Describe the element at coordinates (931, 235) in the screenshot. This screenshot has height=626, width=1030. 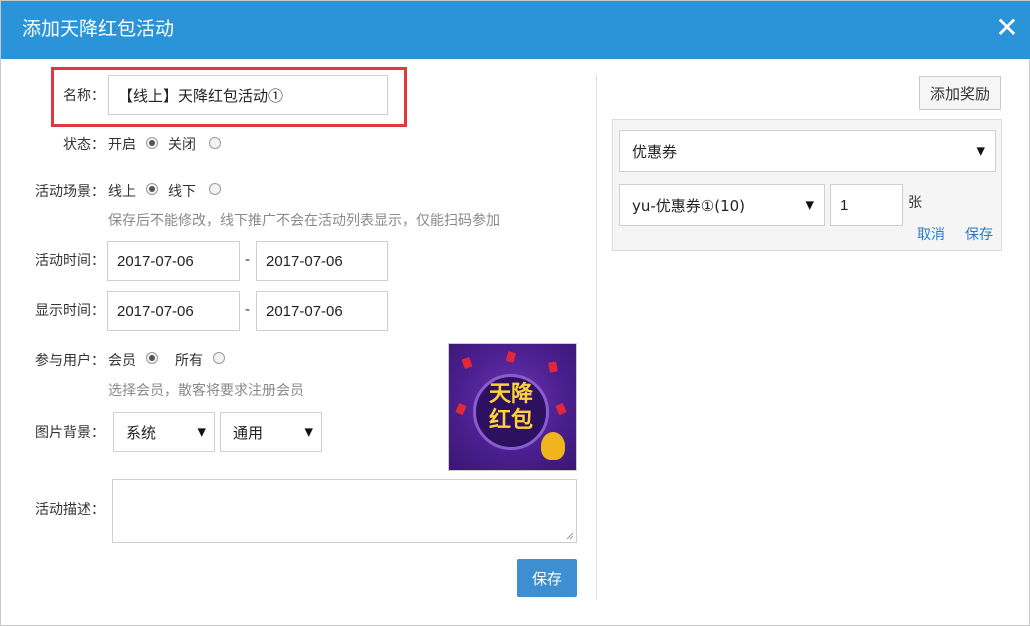
I see `reward-cancel-link: 取消` at that location.